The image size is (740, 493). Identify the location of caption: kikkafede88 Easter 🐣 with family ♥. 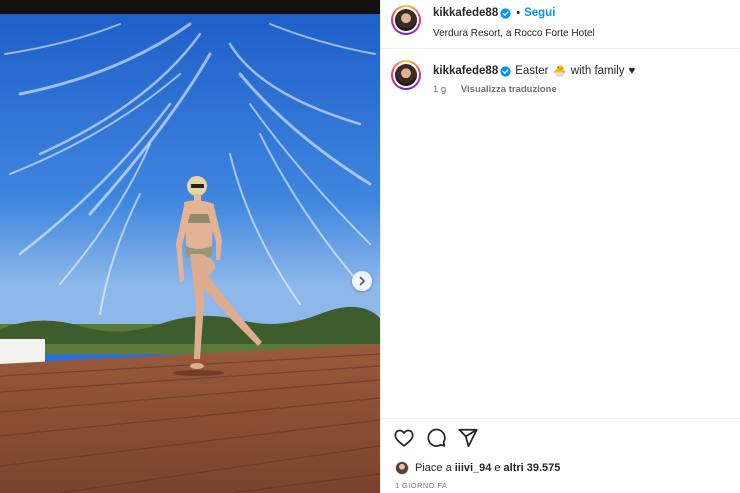
(534, 71).